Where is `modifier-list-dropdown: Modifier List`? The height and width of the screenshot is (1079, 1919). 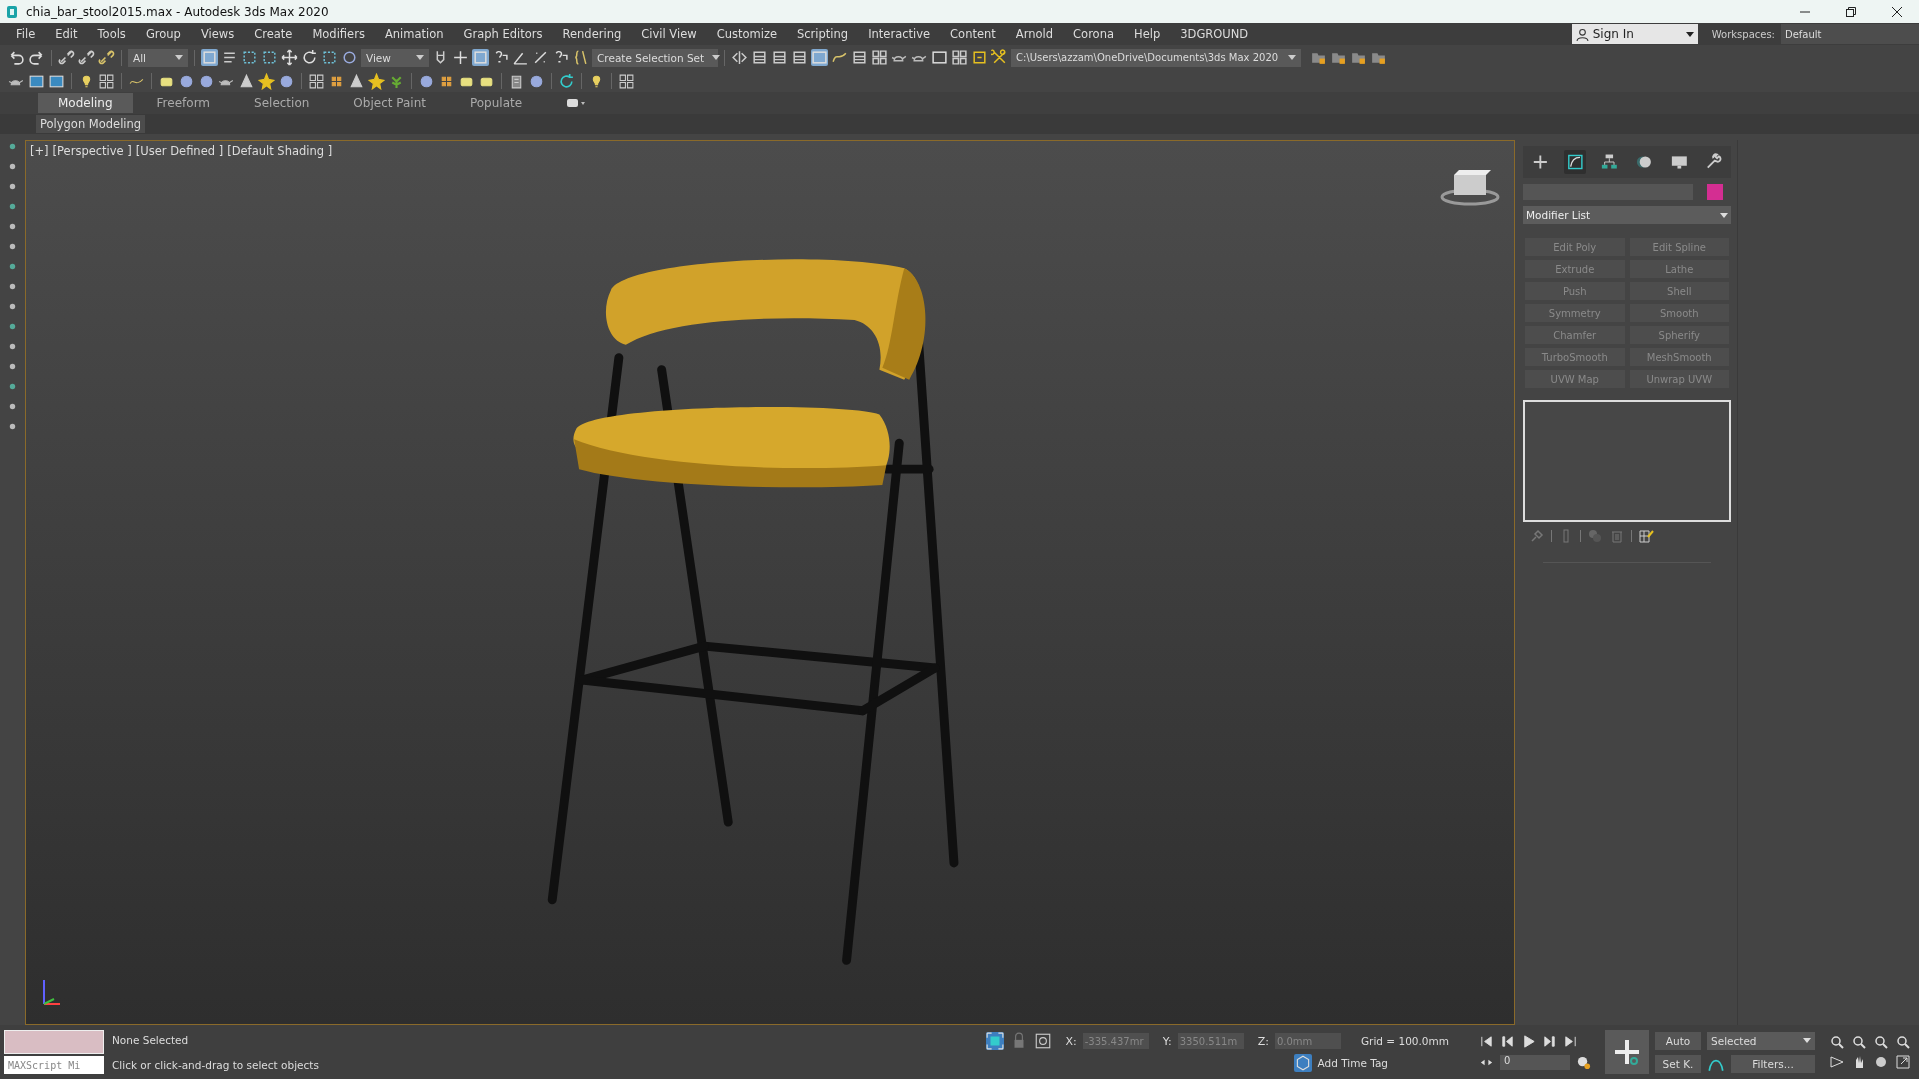 modifier-list-dropdown: Modifier List is located at coordinates (1627, 215).